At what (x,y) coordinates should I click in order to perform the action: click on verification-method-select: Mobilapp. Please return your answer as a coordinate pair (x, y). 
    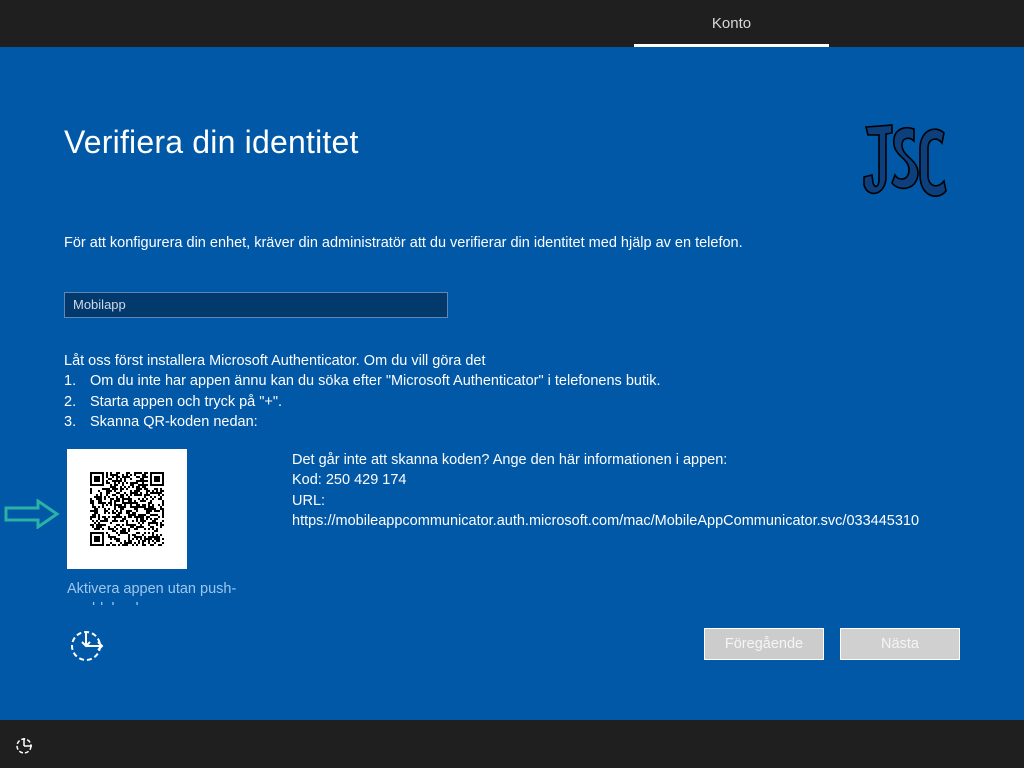
    Looking at the image, I should click on (256, 305).